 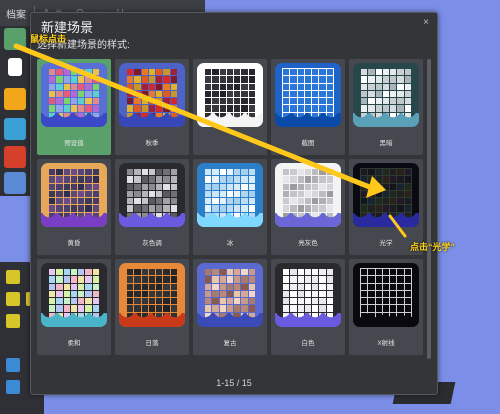 I want to click on scene-card: 日落, so click(x=152, y=307).